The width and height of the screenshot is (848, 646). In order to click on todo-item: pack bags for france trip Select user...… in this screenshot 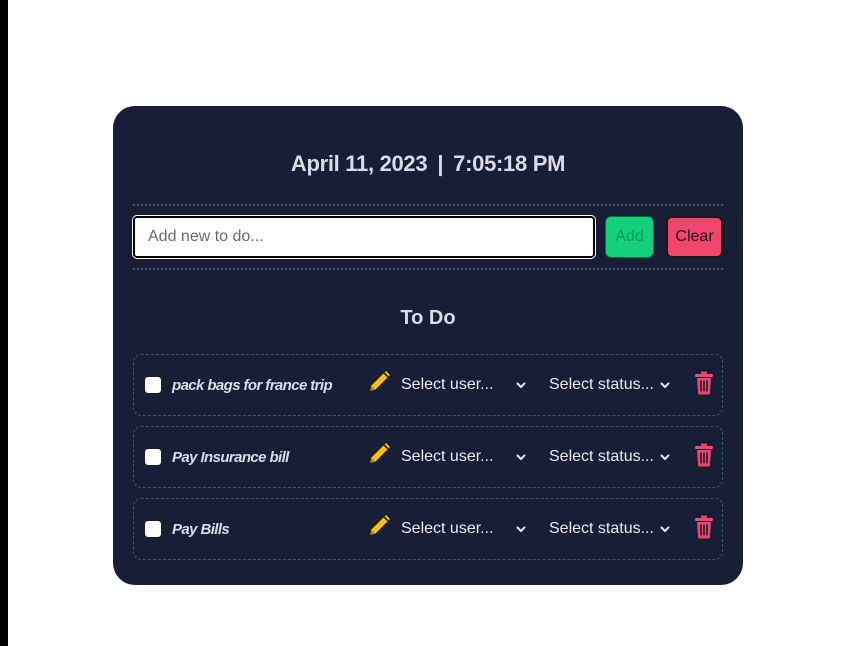, I will do `click(428, 385)`.